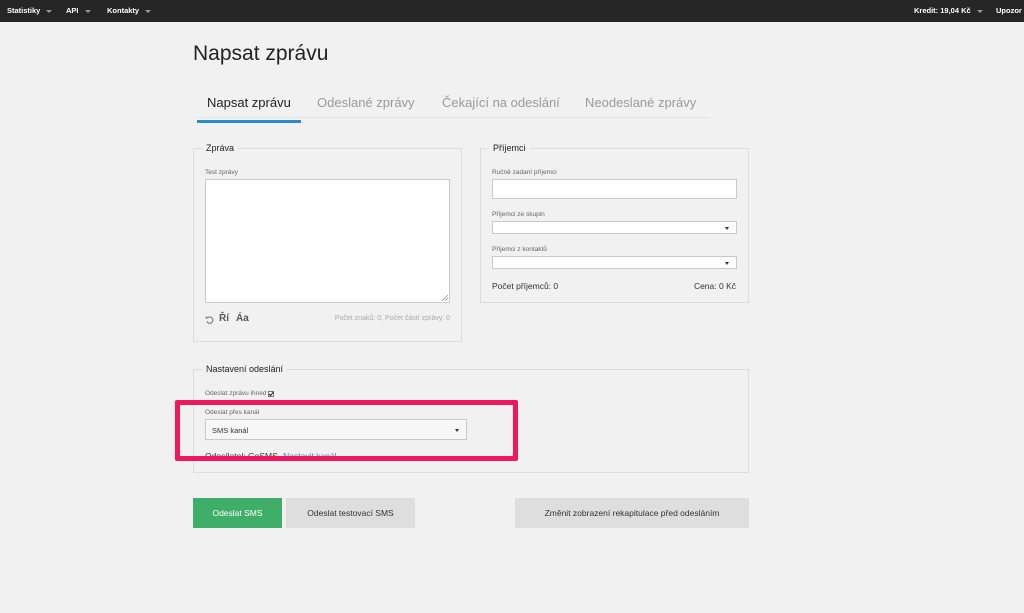  What do you see at coordinates (220, 148) in the screenshot?
I see `message-panel-legend: Zpráva` at bounding box center [220, 148].